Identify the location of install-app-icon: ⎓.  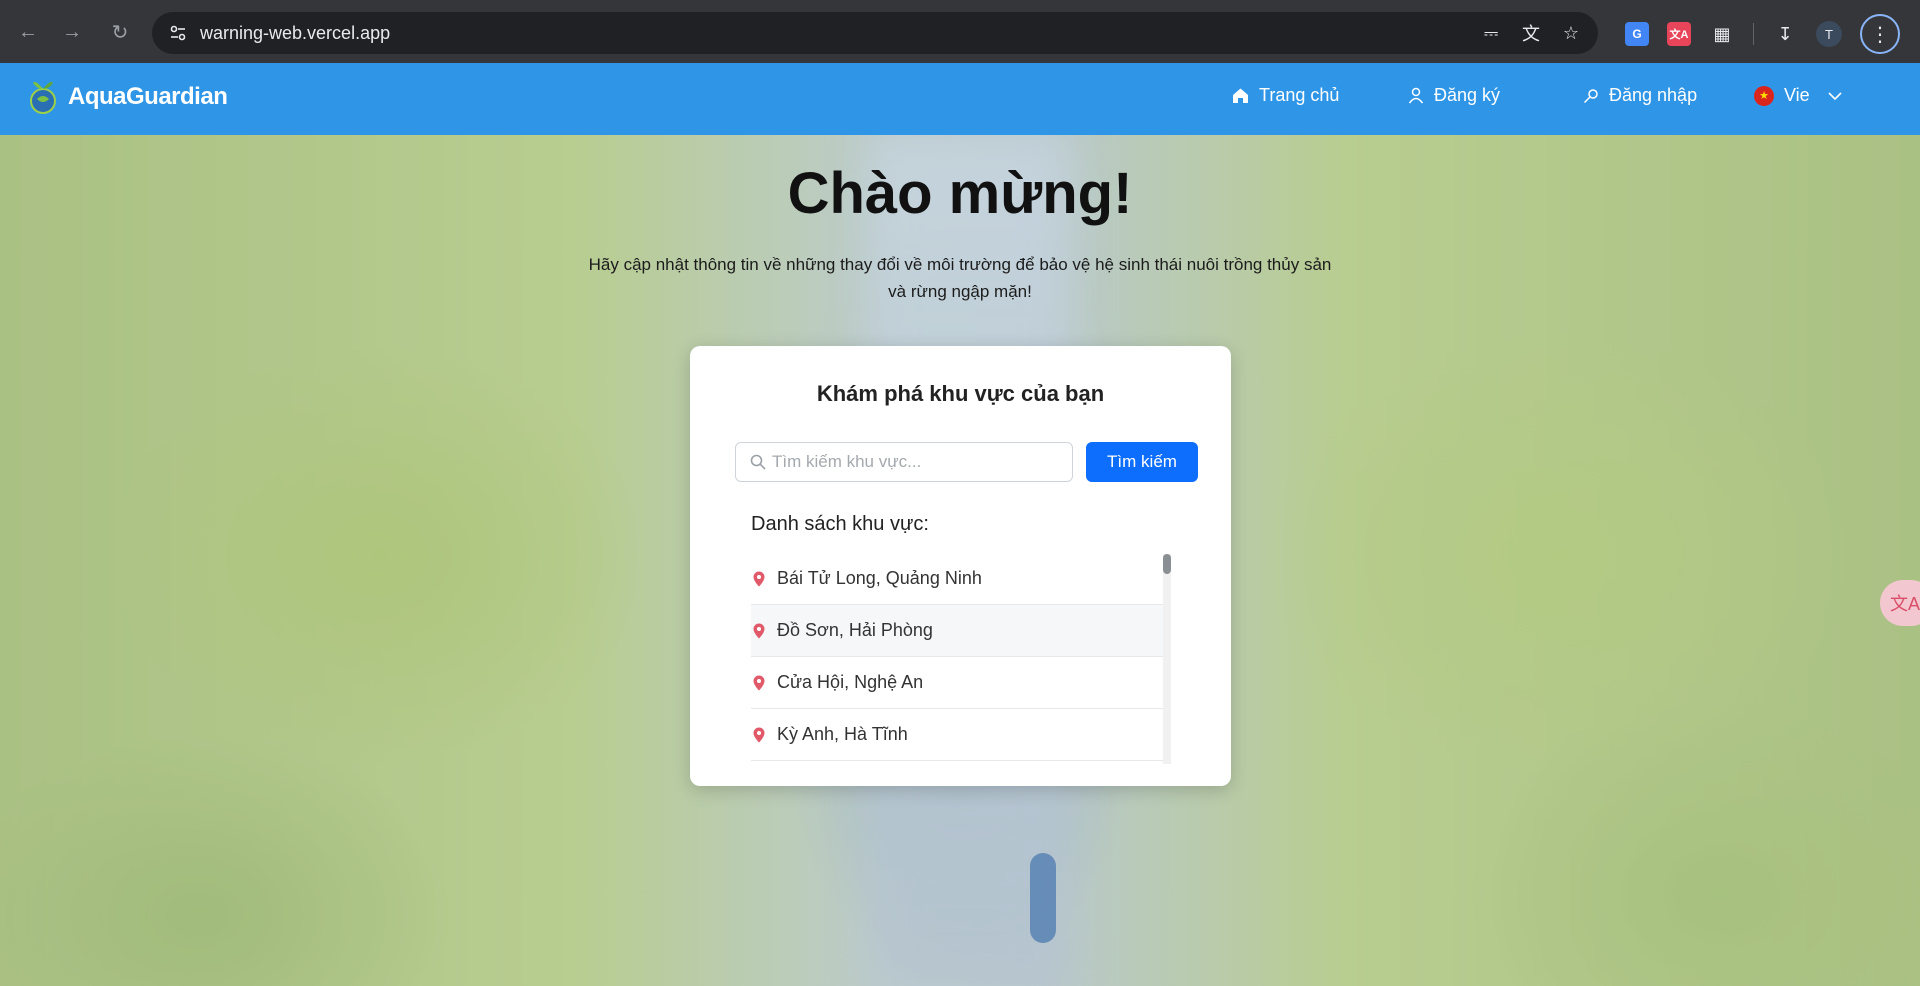
(1491, 33).